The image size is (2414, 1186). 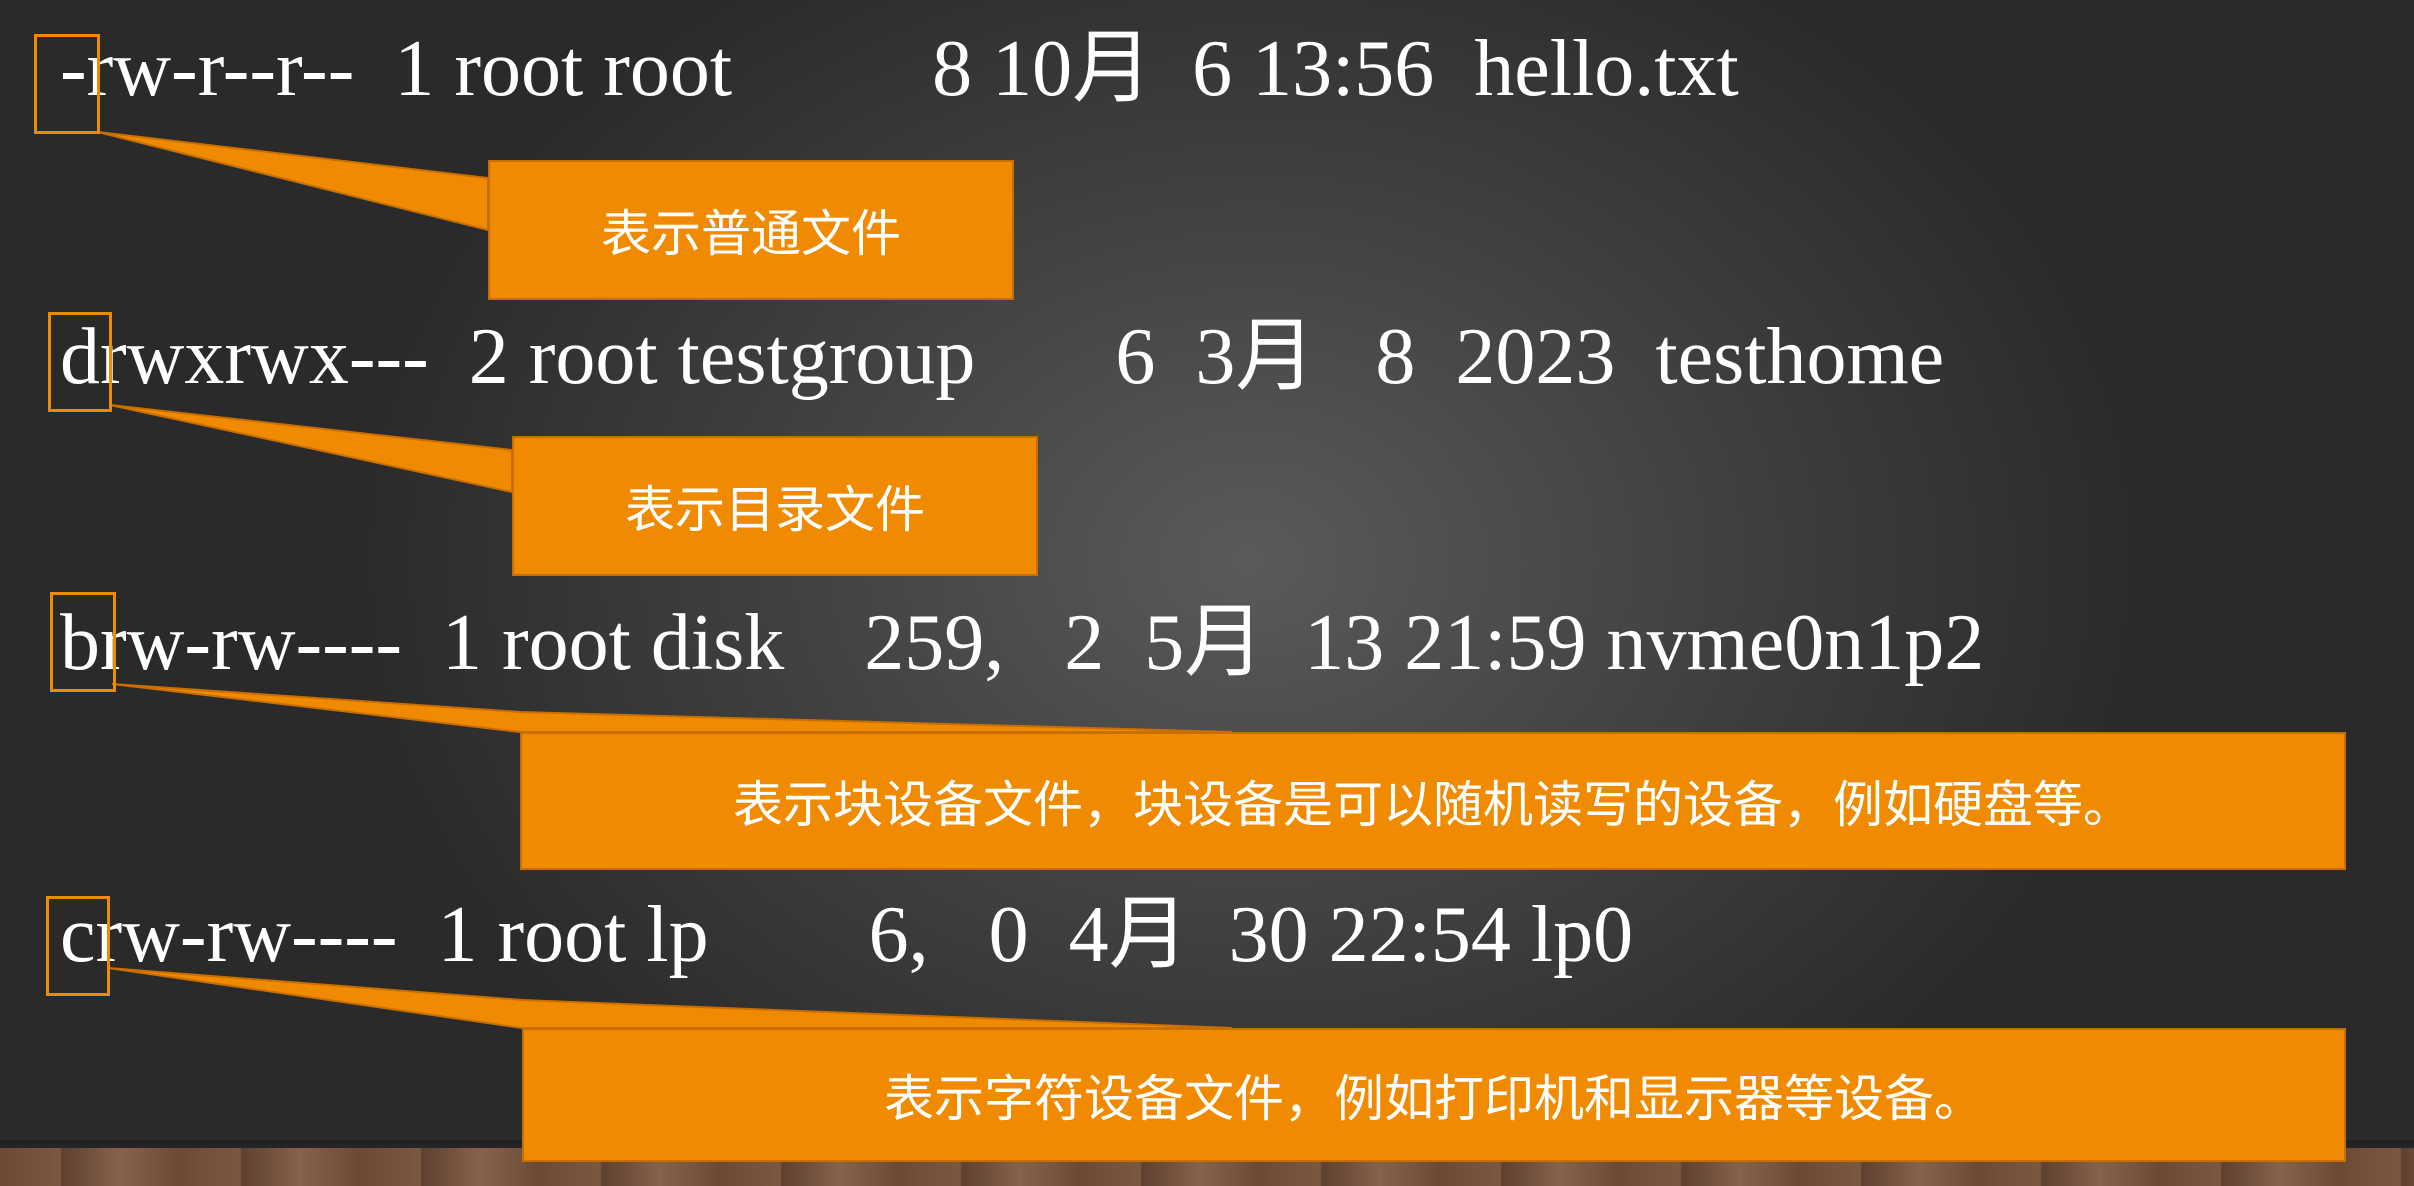 What do you see at coordinates (1434, 1095) in the screenshot?
I see `callout-char-device: 表示字符设备文件，例如打印机和显示器等设备。` at bounding box center [1434, 1095].